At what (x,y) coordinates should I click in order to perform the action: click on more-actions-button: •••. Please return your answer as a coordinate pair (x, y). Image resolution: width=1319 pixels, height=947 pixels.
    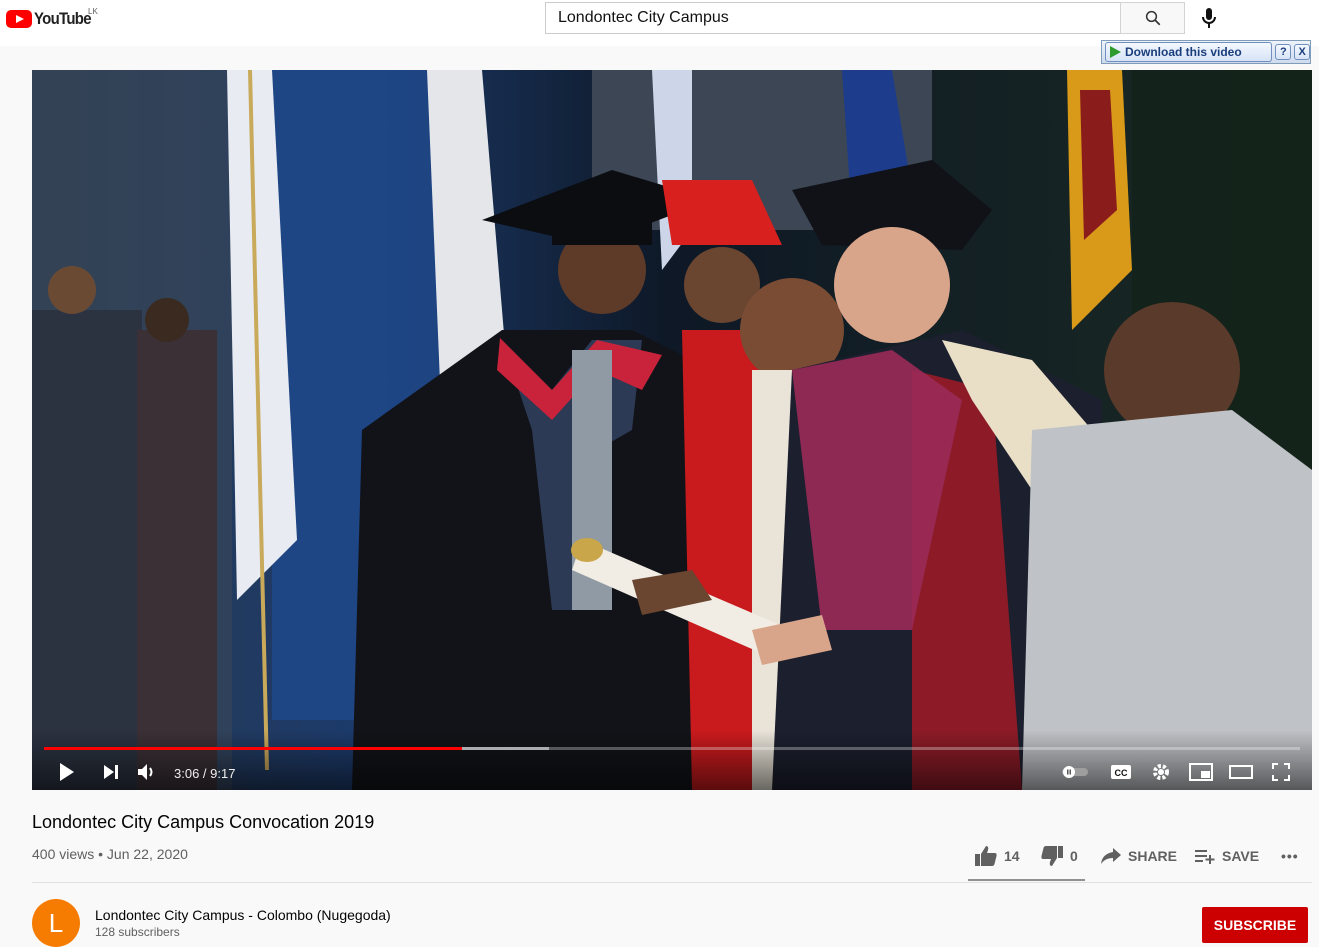
    Looking at the image, I should click on (1290, 856).